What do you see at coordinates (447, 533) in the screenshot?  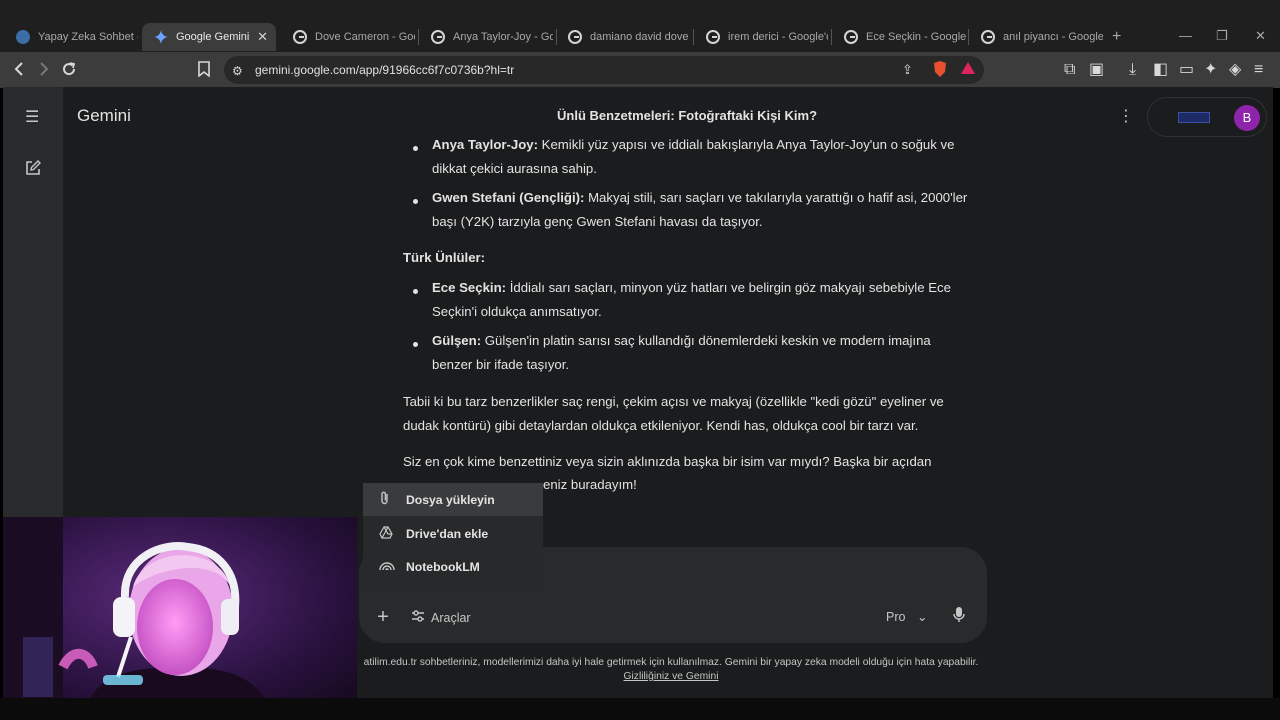 I see `menu-item-label: Drive'dan ekle` at bounding box center [447, 533].